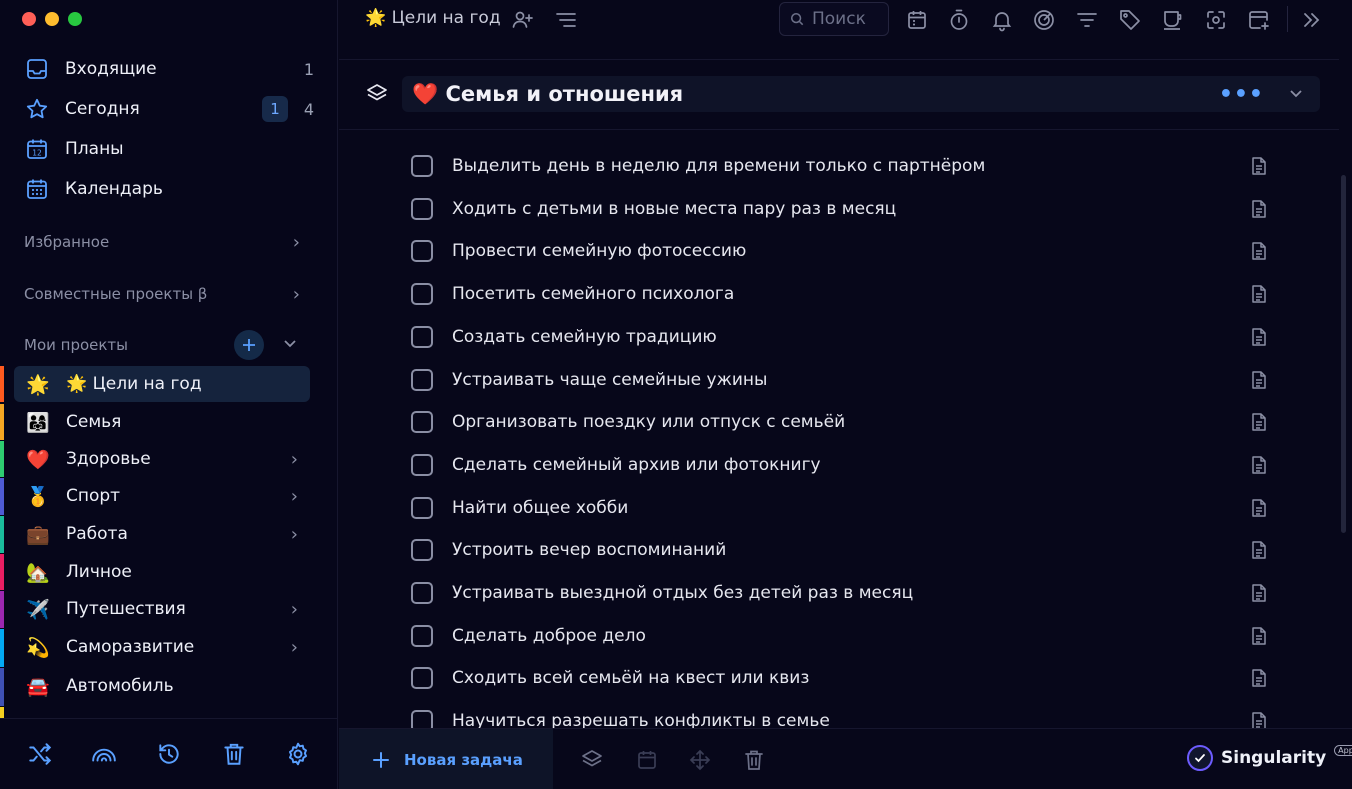 The height and width of the screenshot is (789, 1352). What do you see at coordinates (162, 422) in the screenshot?
I see `project-item-family: 👨‍👩‍👧 Семья` at bounding box center [162, 422].